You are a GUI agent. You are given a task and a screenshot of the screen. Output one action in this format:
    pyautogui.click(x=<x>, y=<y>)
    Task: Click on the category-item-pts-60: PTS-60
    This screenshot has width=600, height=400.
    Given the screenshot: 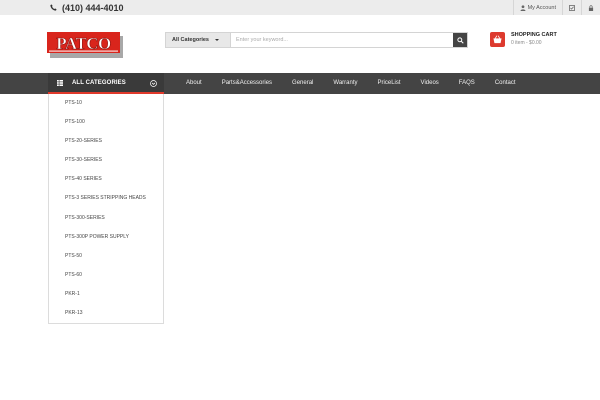 What is the action you would take?
    pyautogui.click(x=106, y=275)
    